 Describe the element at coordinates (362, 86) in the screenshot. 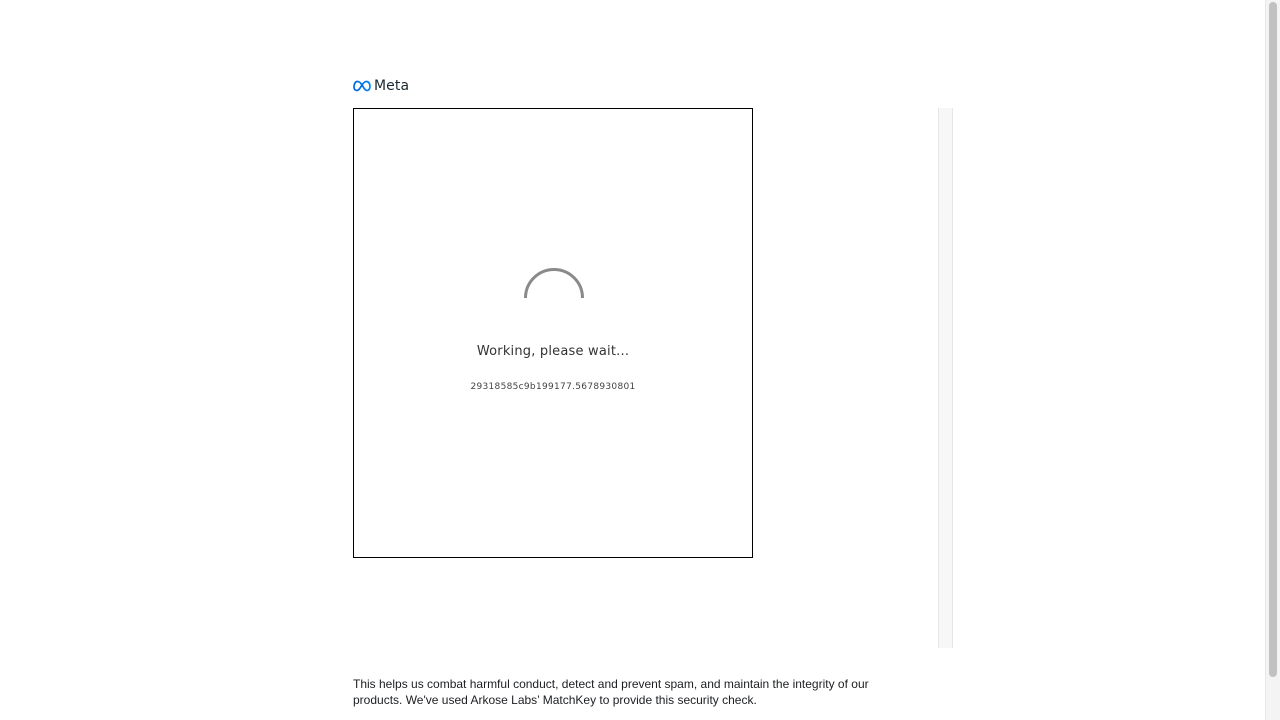

I see `meta-infinity-icon` at that location.